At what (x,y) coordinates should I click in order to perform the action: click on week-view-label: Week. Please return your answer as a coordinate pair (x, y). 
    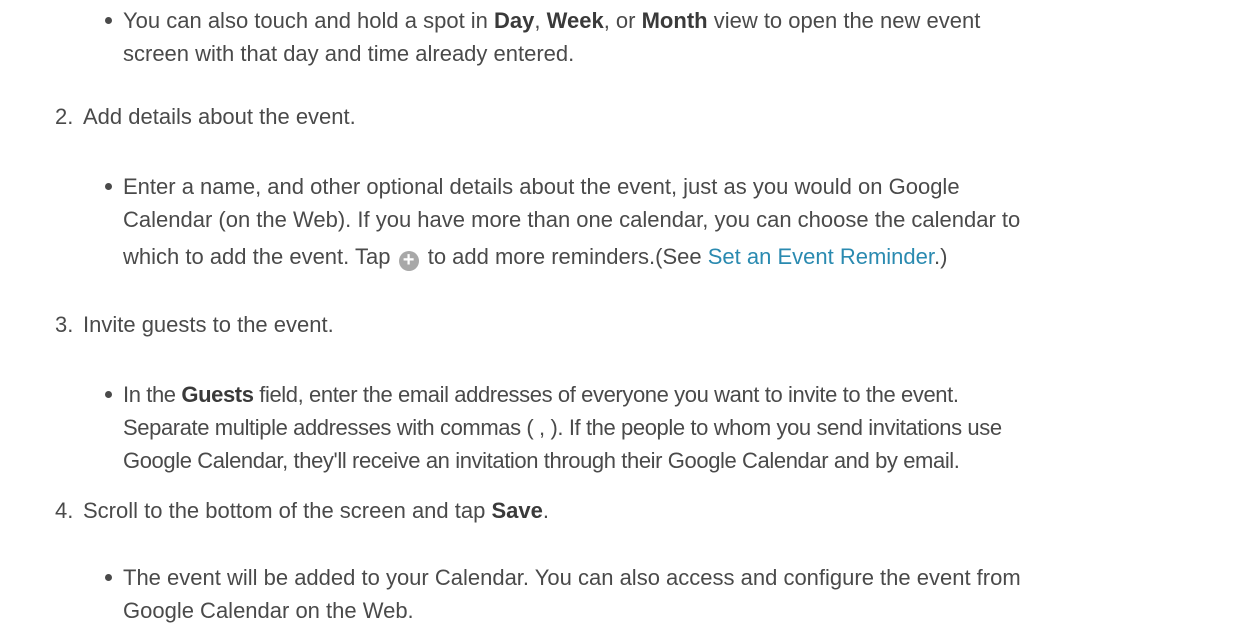
    Looking at the image, I should click on (575, 20).